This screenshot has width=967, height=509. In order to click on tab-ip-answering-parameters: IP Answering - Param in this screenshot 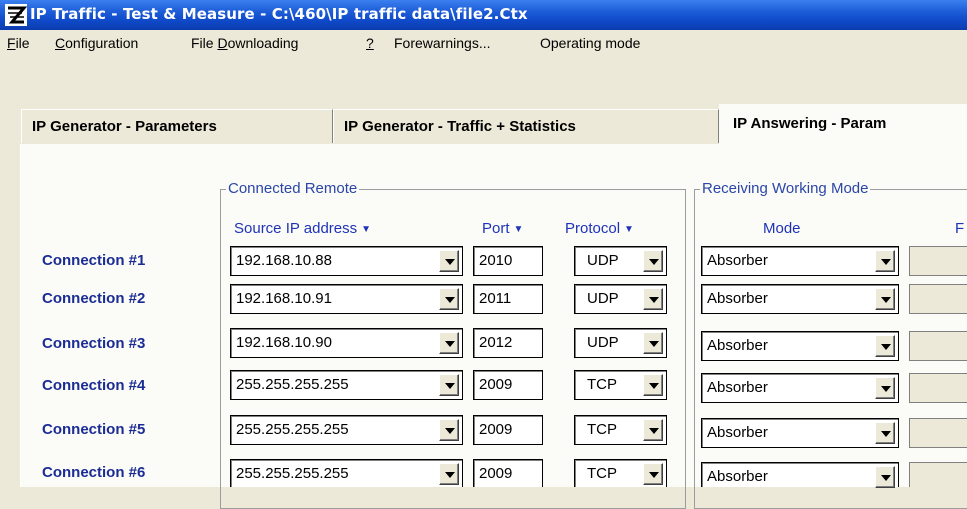, I will do `click(843, 124)`.